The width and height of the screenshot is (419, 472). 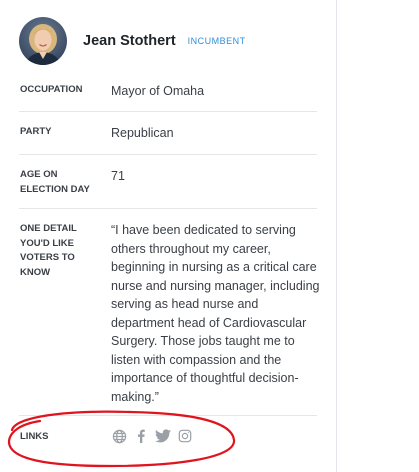 What do you see at coordinates (55, 182) in the screenshot?
I see `age-label: AGE ON ELECTION DAY` at bounding box center [55, 182].